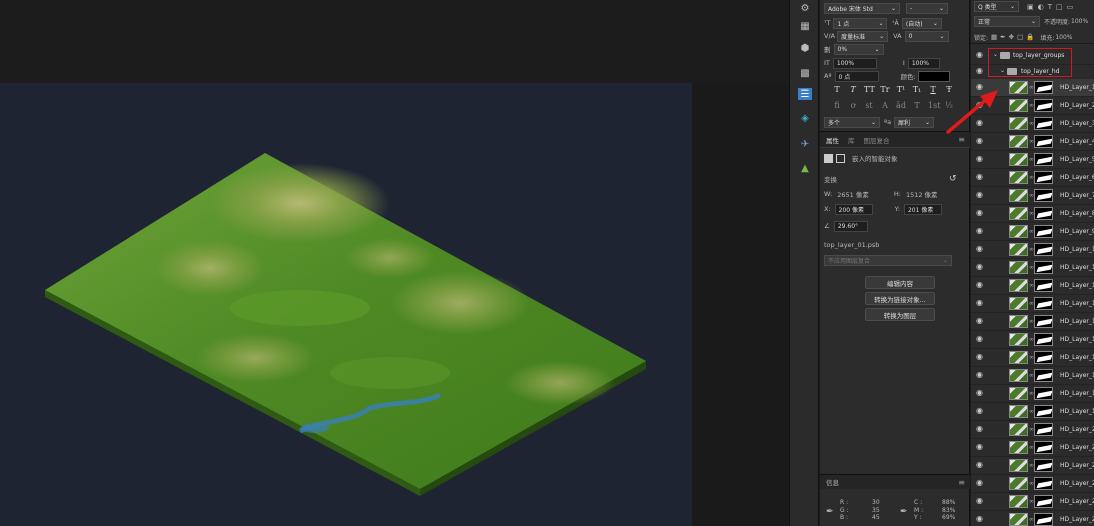  What do you see at coordinates (860, 23) in the screenshot?
I see `font-size-dropdown: 1 点 ⌄` at bounding box center [860, 23].